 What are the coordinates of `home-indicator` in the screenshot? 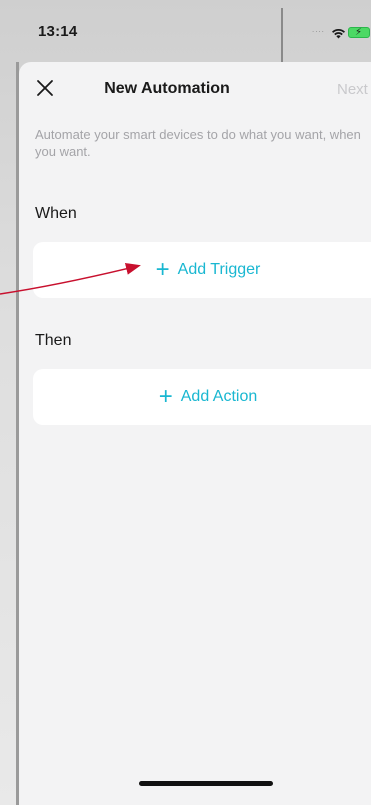 It's located at (206, 783).